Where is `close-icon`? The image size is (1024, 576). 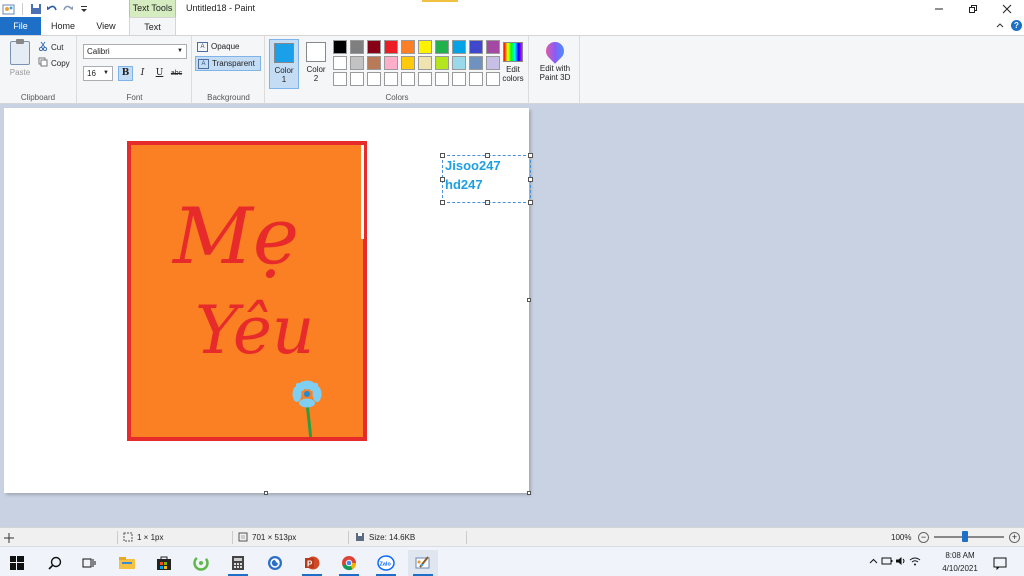
close-icon is located at coordinates (1007, 8).